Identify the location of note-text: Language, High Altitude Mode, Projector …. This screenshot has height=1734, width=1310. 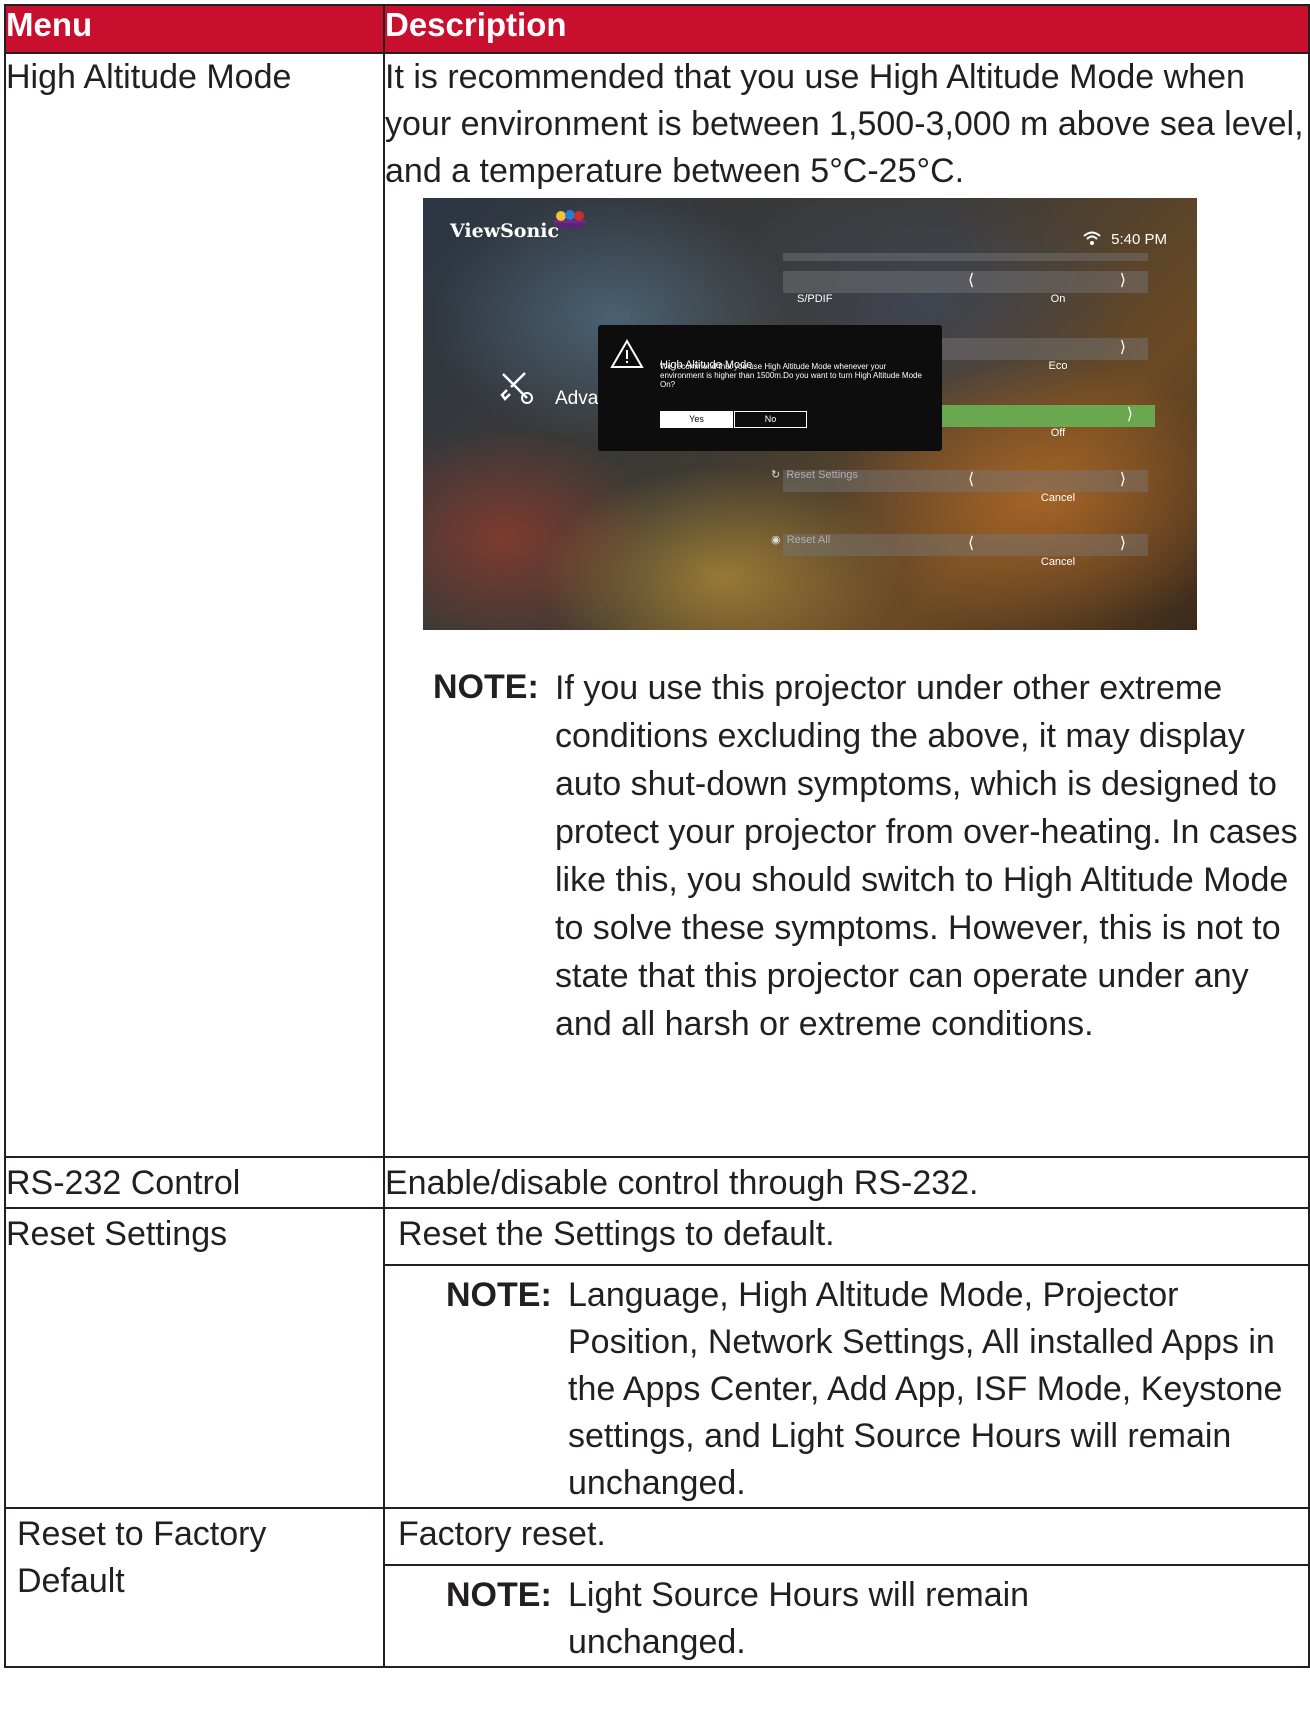
(925, 1389).